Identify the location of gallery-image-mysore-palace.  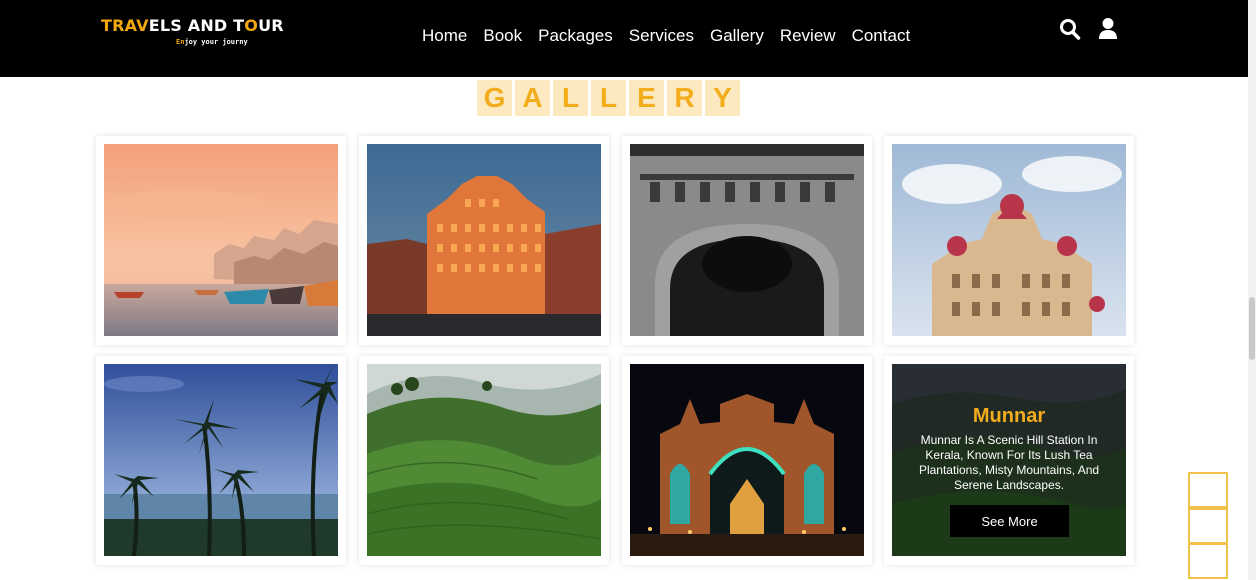
(1009, 240).